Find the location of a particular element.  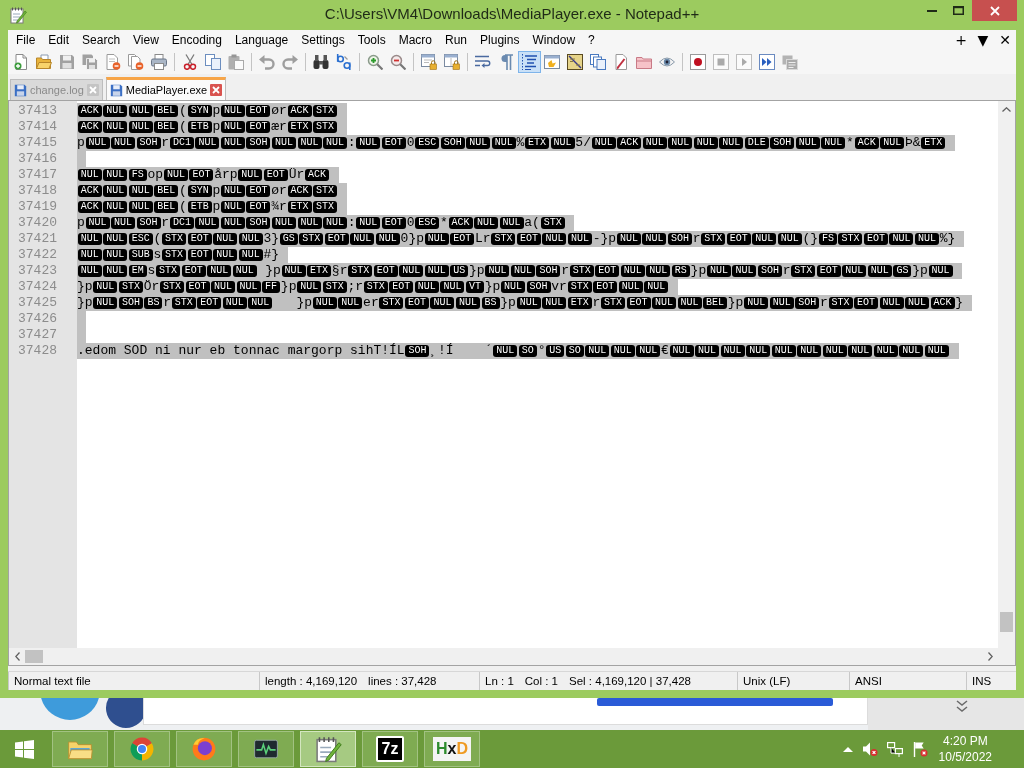

up-triangle-icon is located at coordinates (847, 749).